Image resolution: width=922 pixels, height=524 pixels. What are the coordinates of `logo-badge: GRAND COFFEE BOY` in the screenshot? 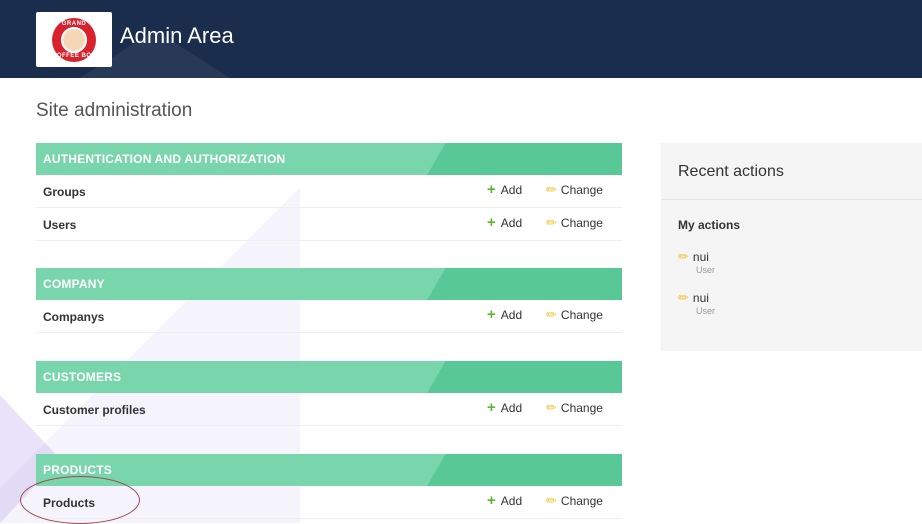 It's located at (74, 39).